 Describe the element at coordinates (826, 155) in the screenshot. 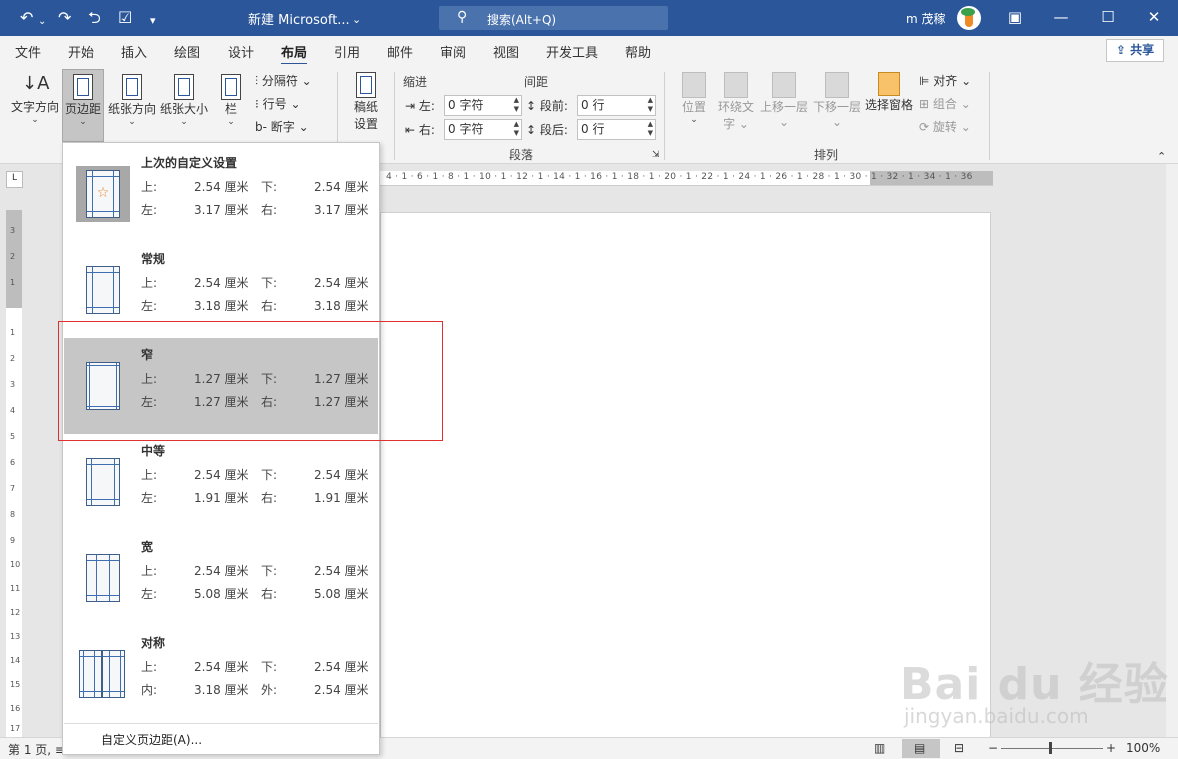

I see `arrange-group-label: 排列` at that location.